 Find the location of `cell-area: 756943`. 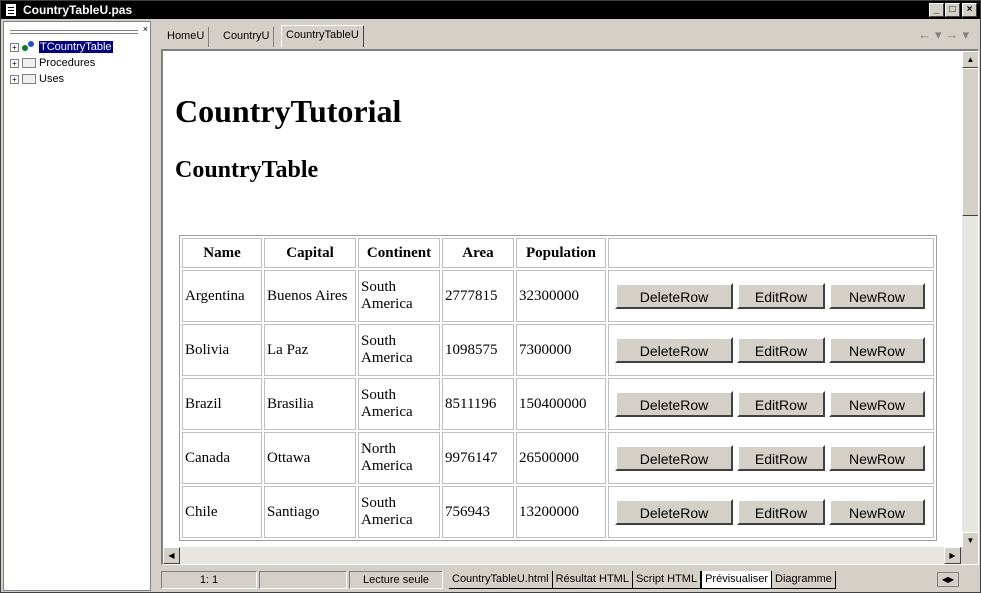

cell-area: 756943 is located at coordinates (478, 512).